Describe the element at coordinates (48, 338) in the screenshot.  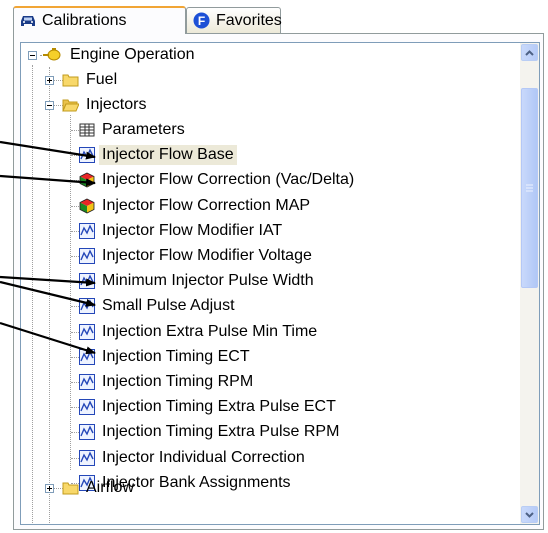
I see `arrow-injection-timing-ect` at that location.